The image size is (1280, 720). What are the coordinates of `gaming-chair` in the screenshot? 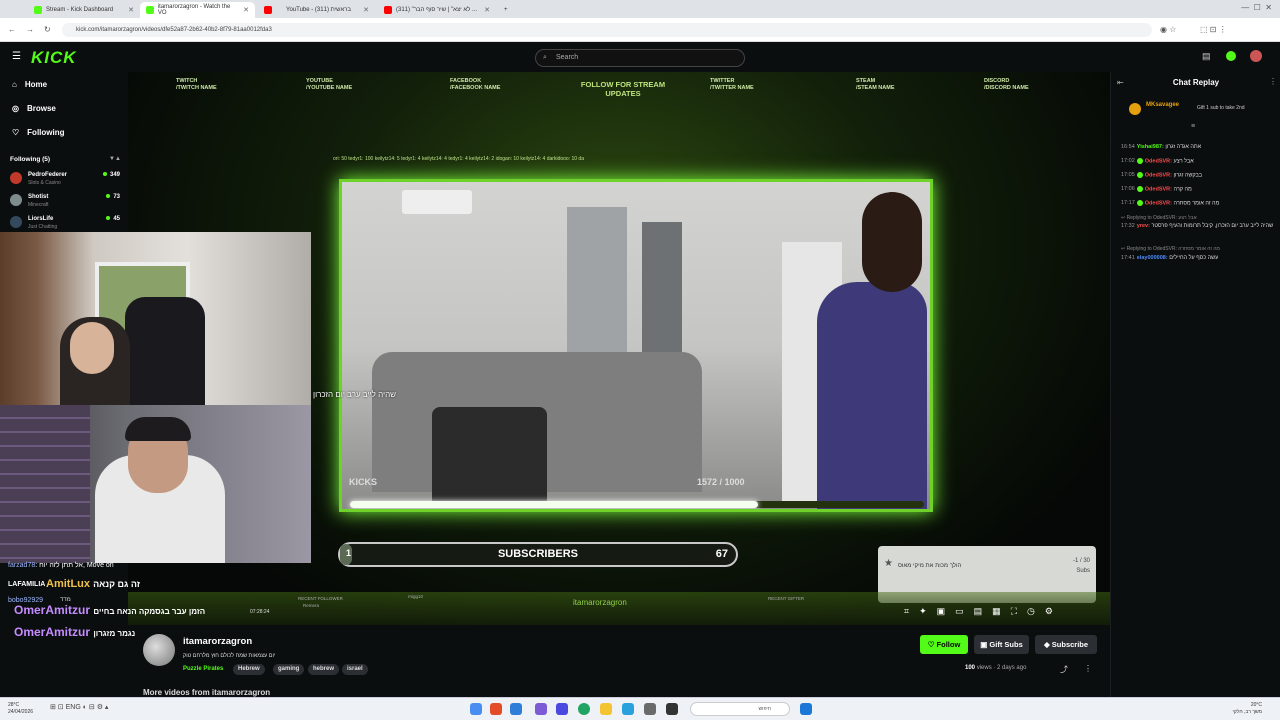 It's located at (165, 351).